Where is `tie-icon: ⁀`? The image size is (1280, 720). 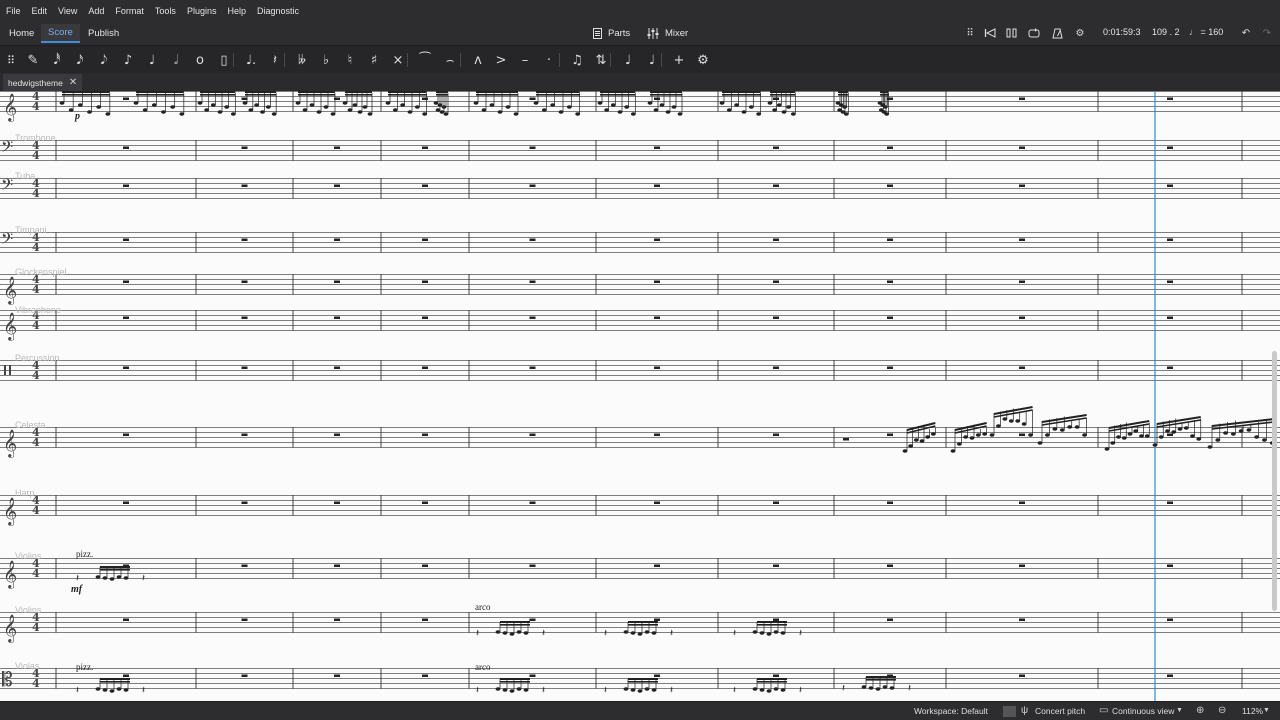
tie-icon: ⁀ is located at coordinates (425, 60).